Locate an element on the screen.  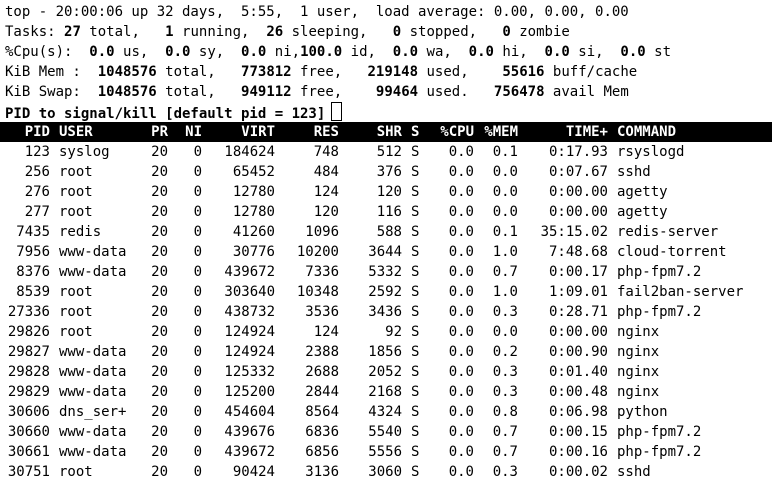
process-time: 35:15.02 is located at coordinates (574, 232).